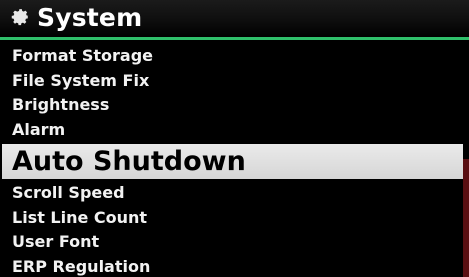  What do you see at coordinates (20, 17) in the screenshot?
I see `gear-icon` at bounding box center [20, 17].